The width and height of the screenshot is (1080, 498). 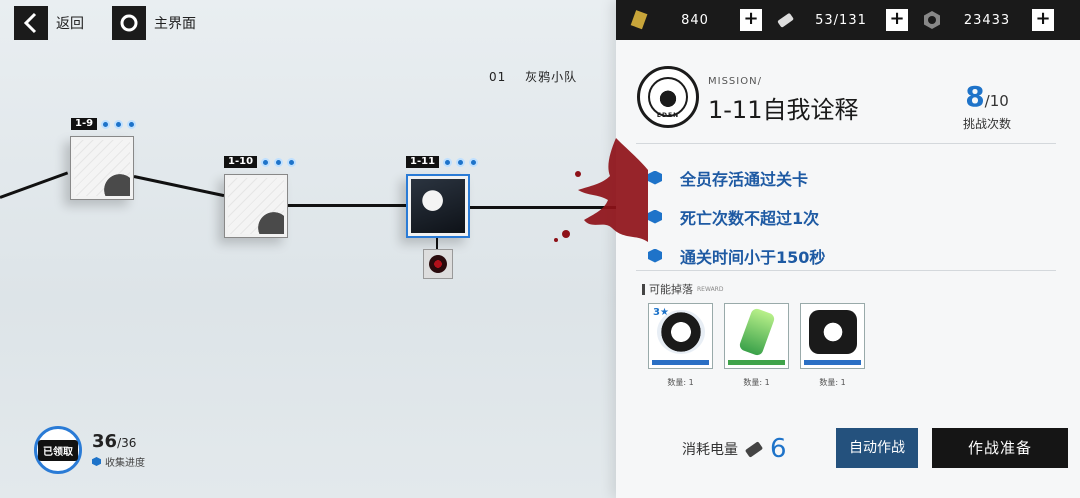 I want to click on divider, so click(x=846, y=143).